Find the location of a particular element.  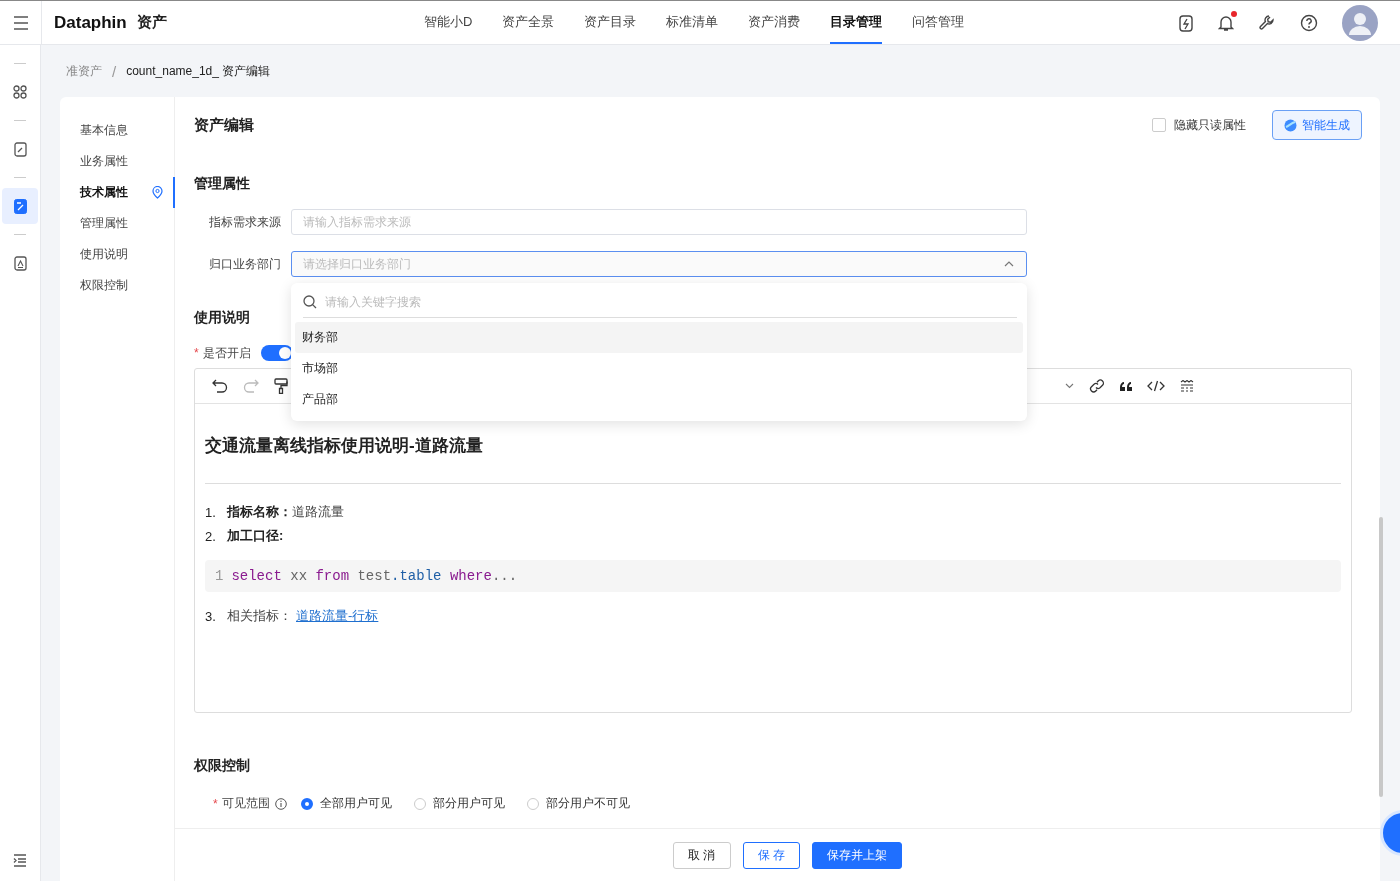

search-field: 请输入关键字搜索 is located at coordinates (670, 302).